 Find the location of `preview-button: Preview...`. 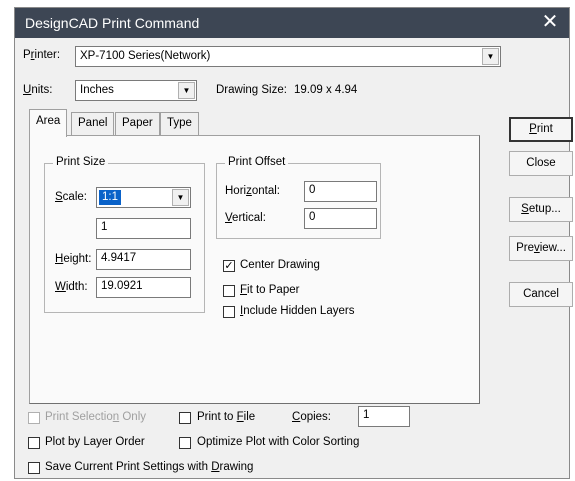

preview-button: Preview... is located at coordinates (541, 248).